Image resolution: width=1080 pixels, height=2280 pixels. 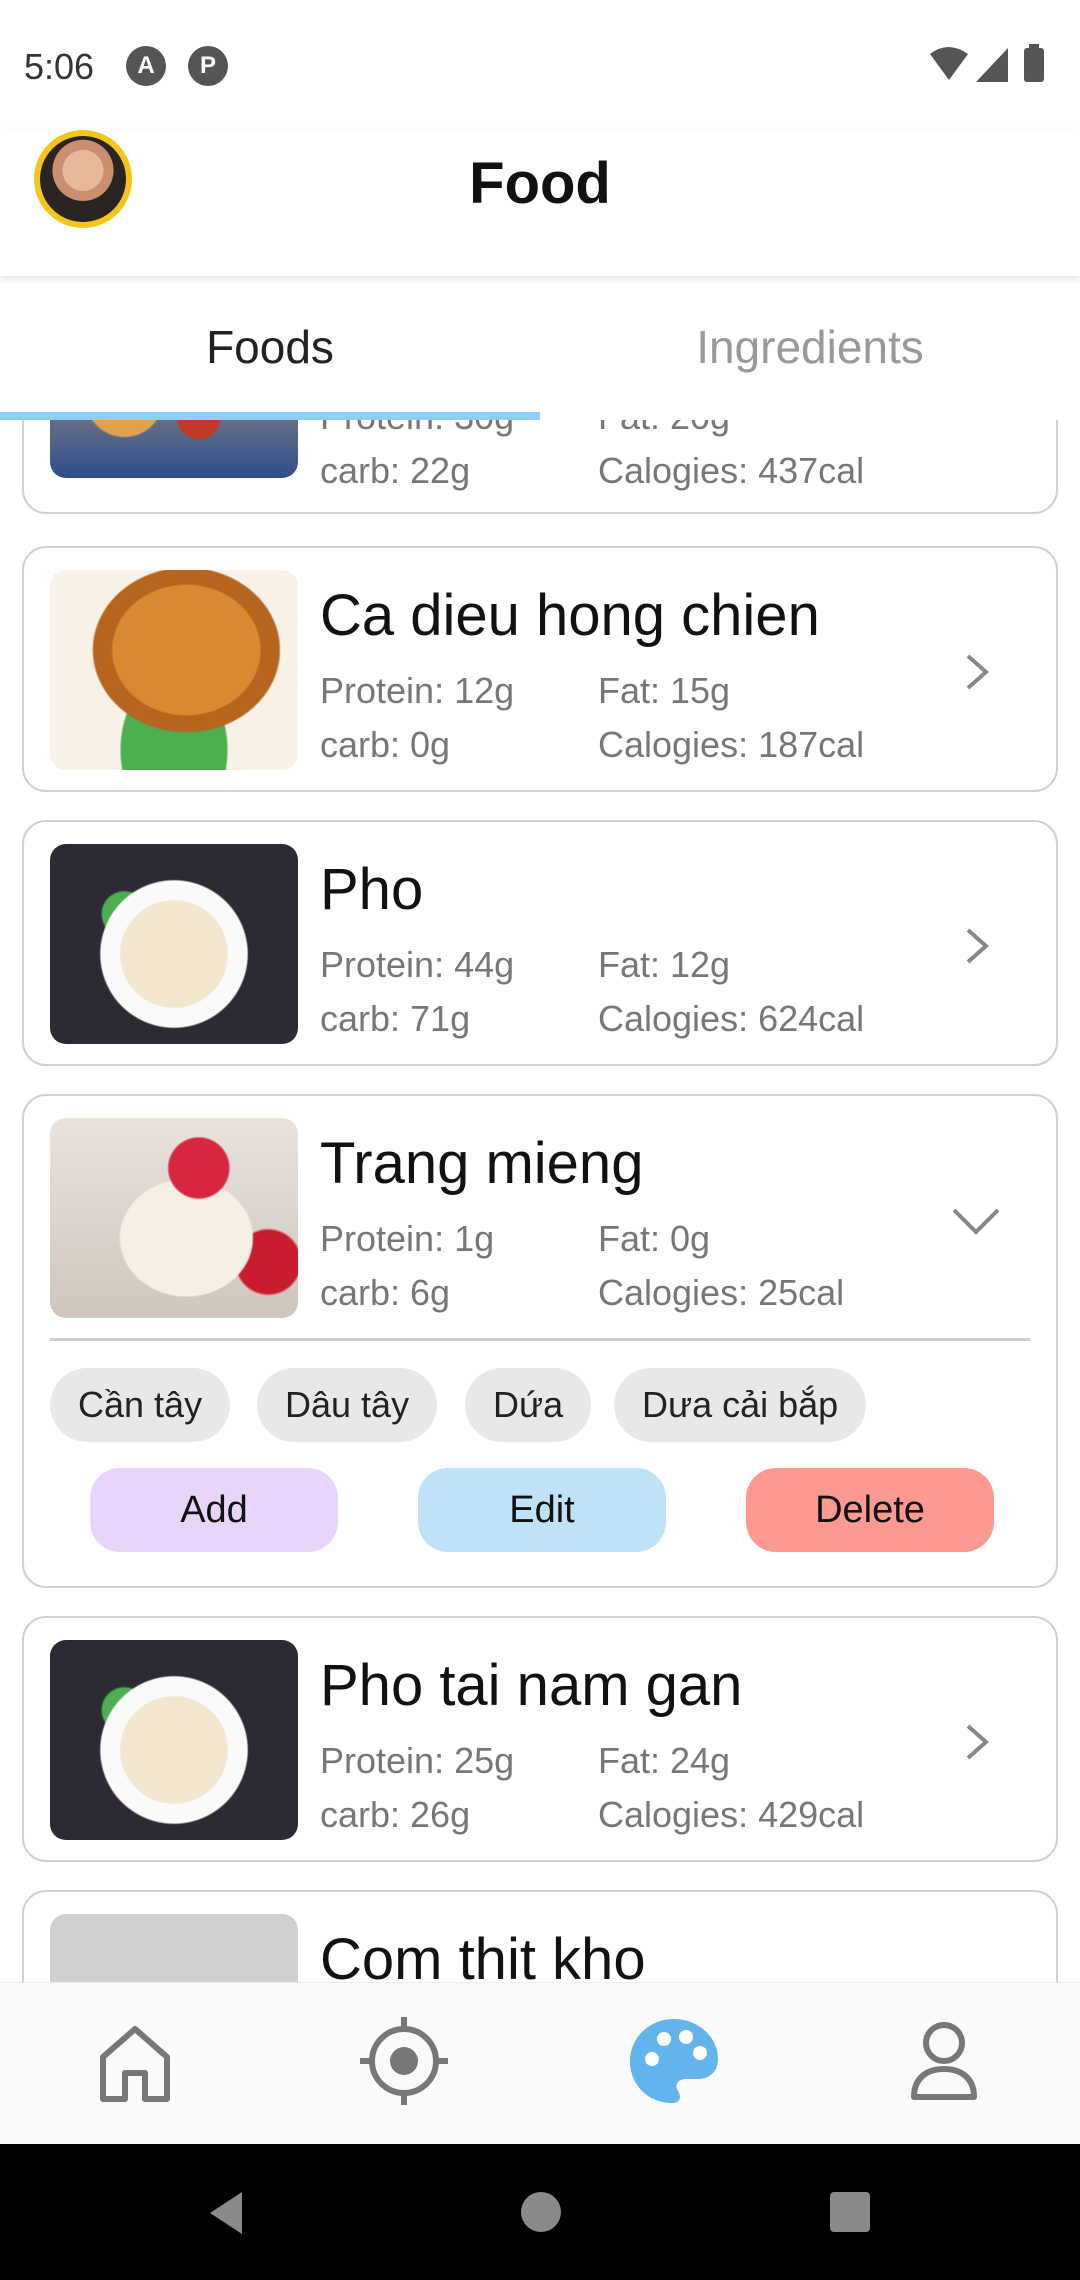 I want to click on protein-value: Protein: 12g, so click(x=417, y=690).